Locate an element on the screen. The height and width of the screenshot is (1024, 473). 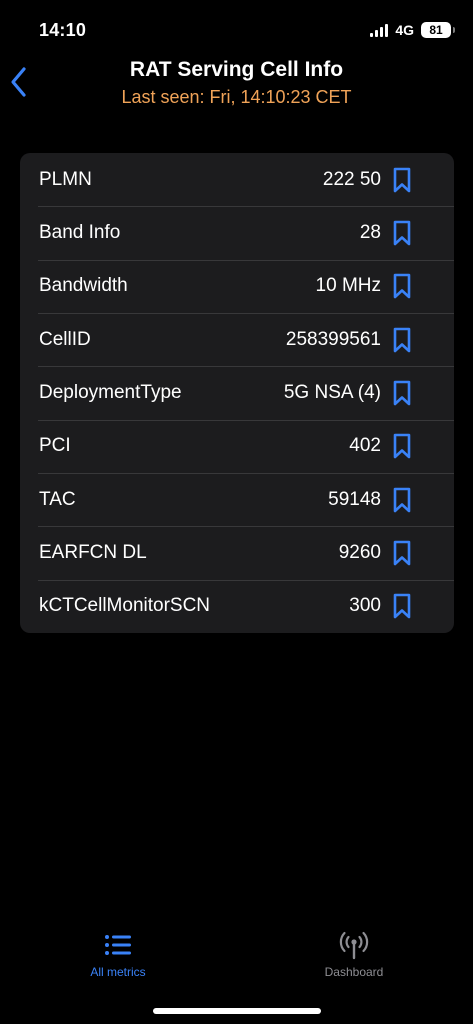
metric-value: 5G NSA (4) is located at coordinates (332, 392).